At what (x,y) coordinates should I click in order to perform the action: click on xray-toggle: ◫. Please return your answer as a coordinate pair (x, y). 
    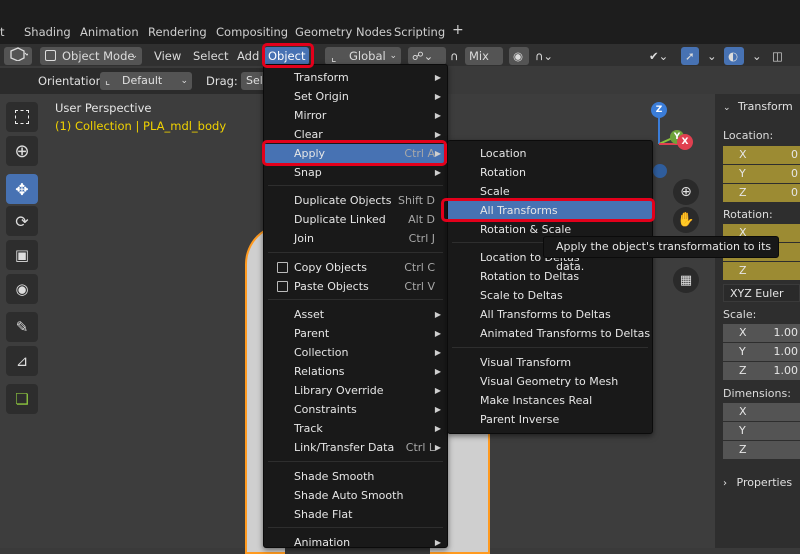
    Looking at the image, I should click on (784, 56).